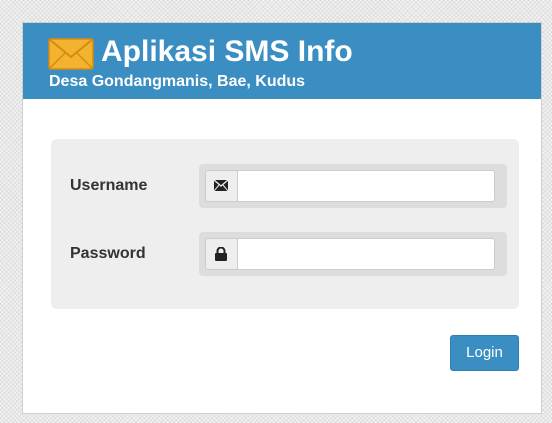 The width and height of the screenshot is (552, 423). I want to click on password-field-group, so click(353, 254).